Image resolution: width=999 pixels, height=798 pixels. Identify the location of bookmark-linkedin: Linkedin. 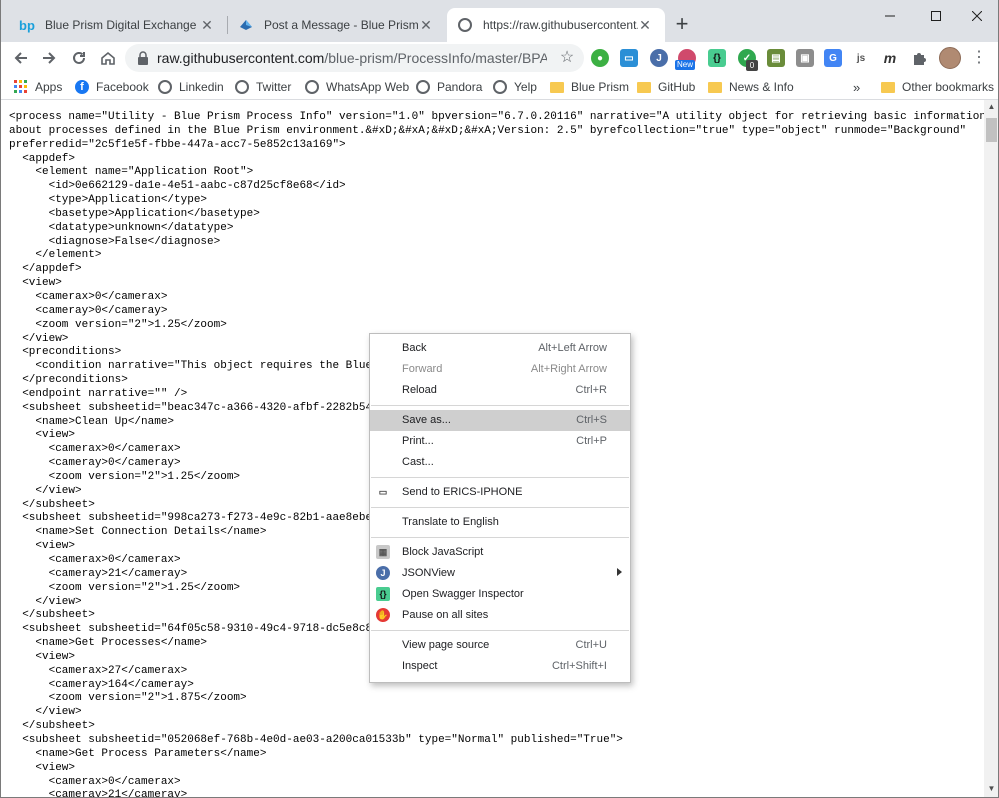
(190, 87).